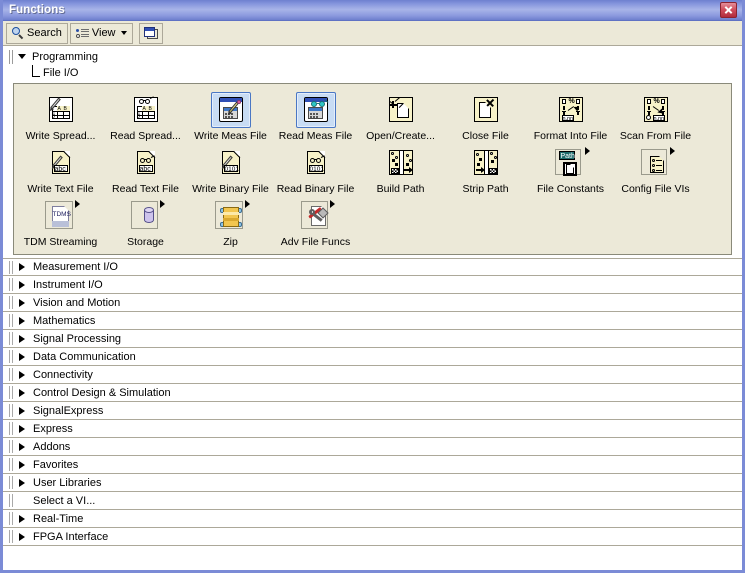 The height and width of the screenshot is (573, 745). I want to click on palette-item-iconbox: A B 1 2, so click(61, 110).